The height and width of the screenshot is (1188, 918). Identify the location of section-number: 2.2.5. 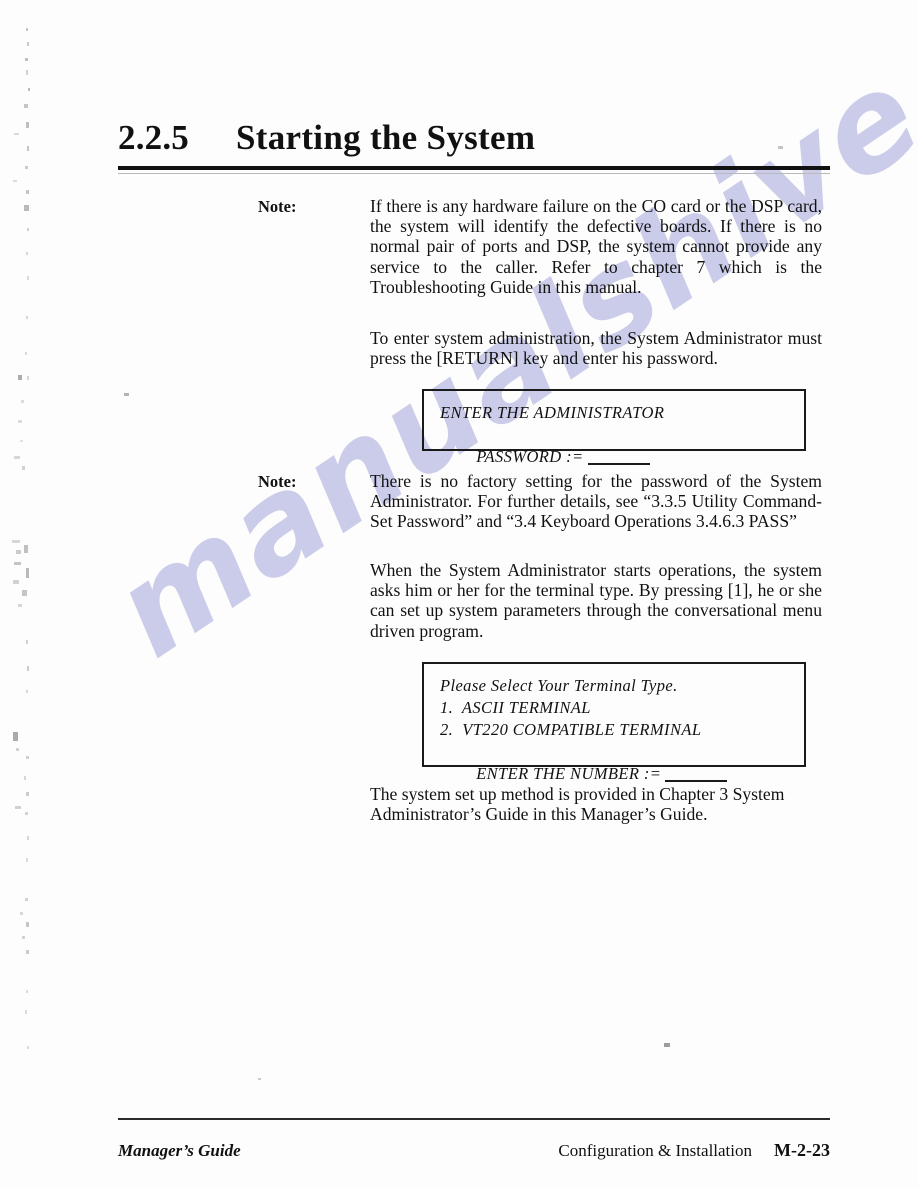
(153, 137).